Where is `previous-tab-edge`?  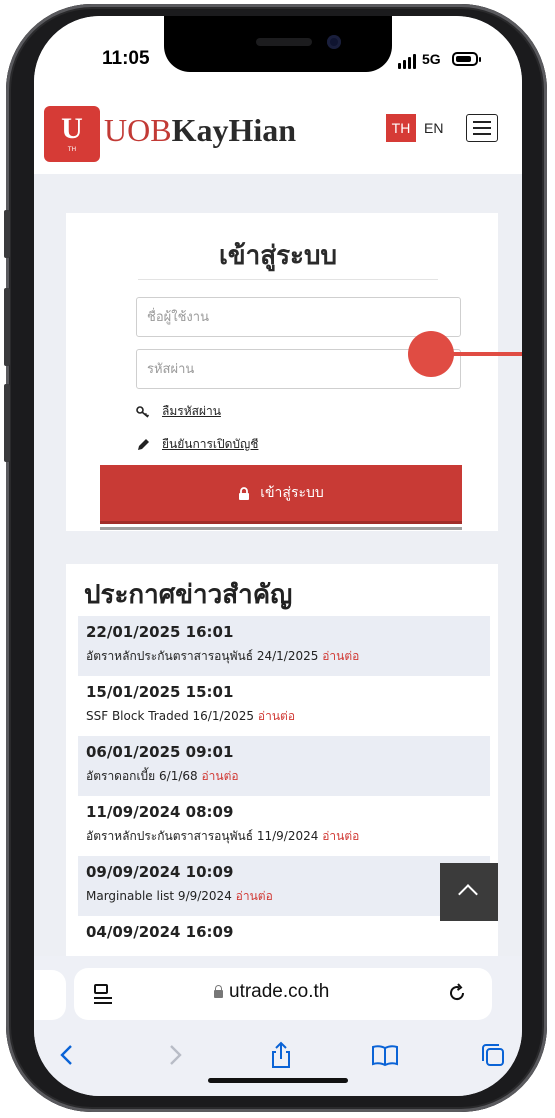
previous-tab-edge is located at coordinates (50, 995).